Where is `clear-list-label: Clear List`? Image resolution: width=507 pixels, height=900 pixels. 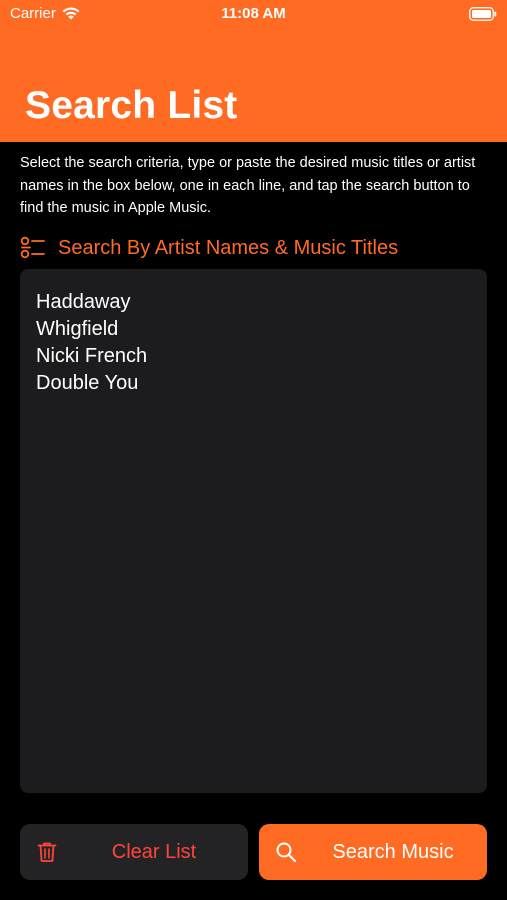 clear-list-label: Clear List is located at coordinates (154, 852).